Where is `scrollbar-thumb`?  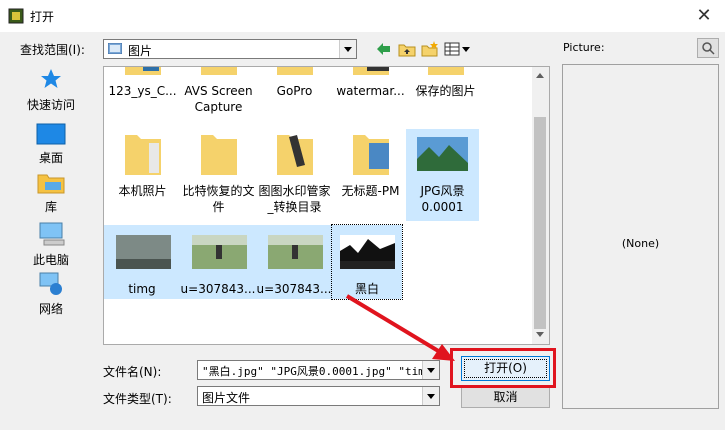 scrollbar-thumb is located at coordinates (540, 223).